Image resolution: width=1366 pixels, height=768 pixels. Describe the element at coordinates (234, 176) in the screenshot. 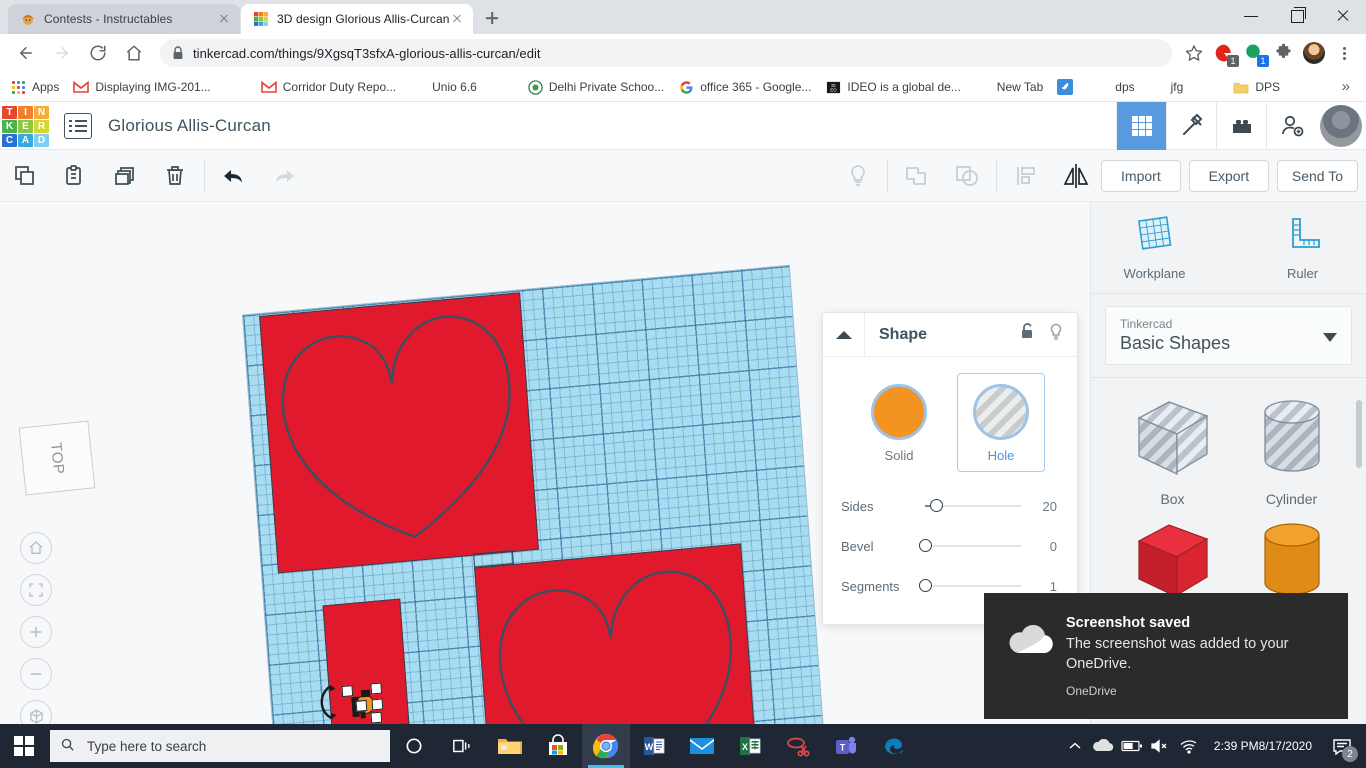

I see `undo-icon` at that location.